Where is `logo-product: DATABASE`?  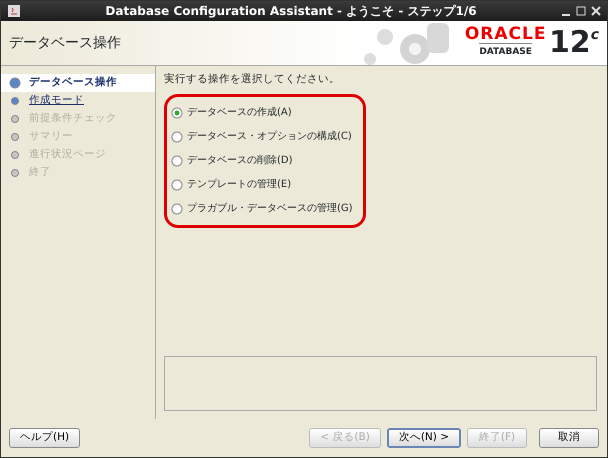
logo-product: DATABASE is located at coordinates (505, 51).